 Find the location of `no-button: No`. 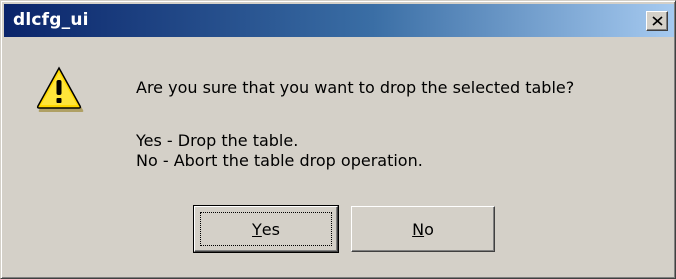

no-button: No is located at coordinates (423, 229).